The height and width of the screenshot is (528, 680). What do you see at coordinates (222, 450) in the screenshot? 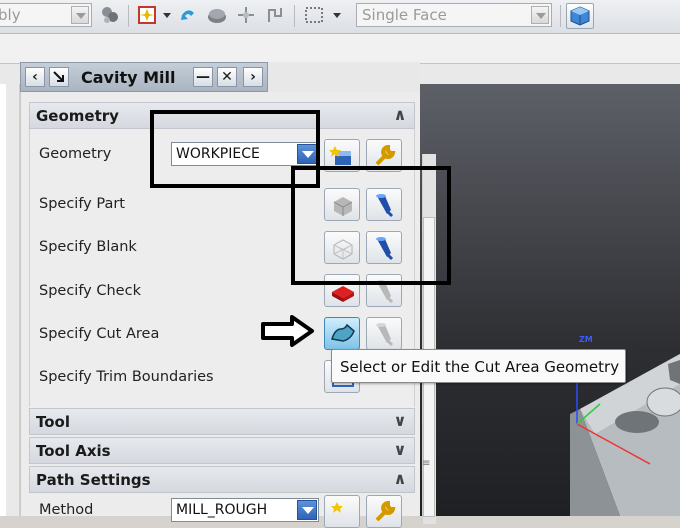
I see `section-header-tool-axis: Tool Axis ∨` at bounding box center [222, 450].